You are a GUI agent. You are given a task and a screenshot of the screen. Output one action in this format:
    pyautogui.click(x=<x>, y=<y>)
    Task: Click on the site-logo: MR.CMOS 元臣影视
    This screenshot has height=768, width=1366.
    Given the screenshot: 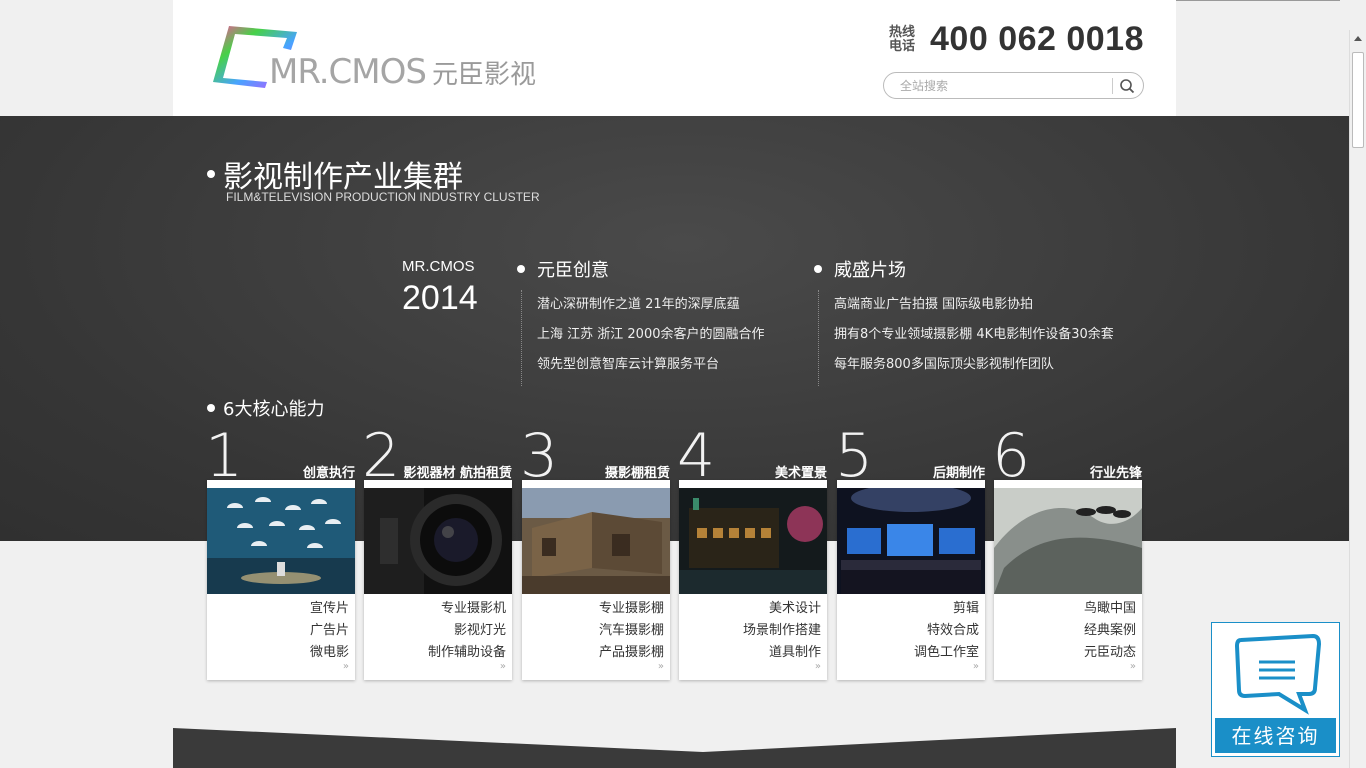 What is the action you would take?
    pyautogui.click(x=391, y=57)
    